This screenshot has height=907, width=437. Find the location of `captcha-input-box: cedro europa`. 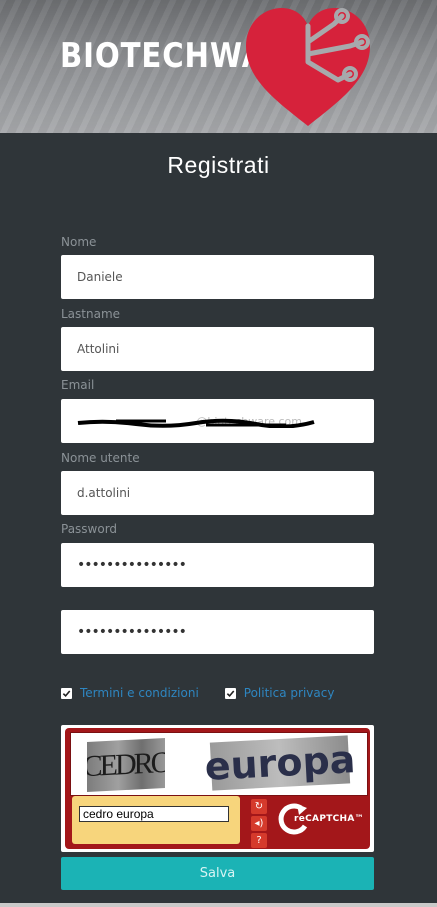

captcha-input-box: cedro europa is located at coordinates (156, 820).